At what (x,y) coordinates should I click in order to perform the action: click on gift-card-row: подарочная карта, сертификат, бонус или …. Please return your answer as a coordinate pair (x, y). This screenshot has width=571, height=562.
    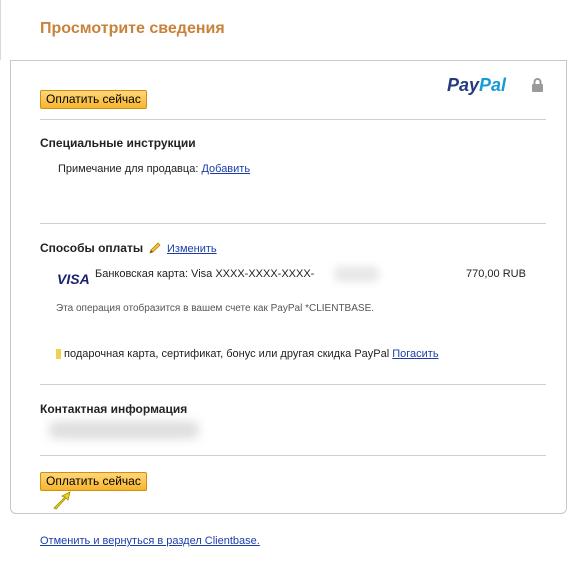
    Looking at the image, I should click on (251, 354).